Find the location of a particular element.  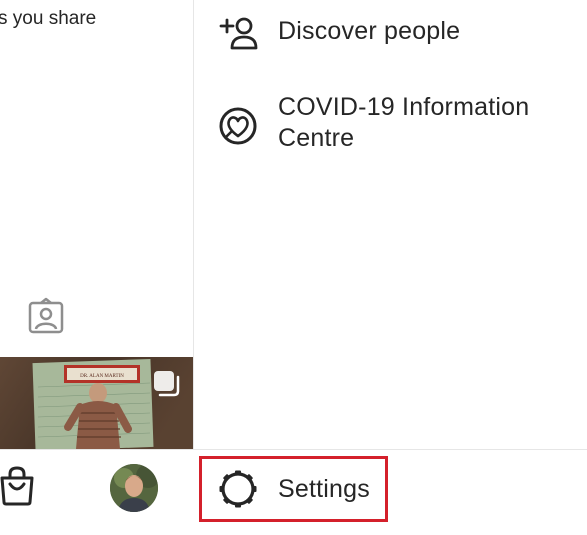

profile-avatar is located at coordinates (134, 488).